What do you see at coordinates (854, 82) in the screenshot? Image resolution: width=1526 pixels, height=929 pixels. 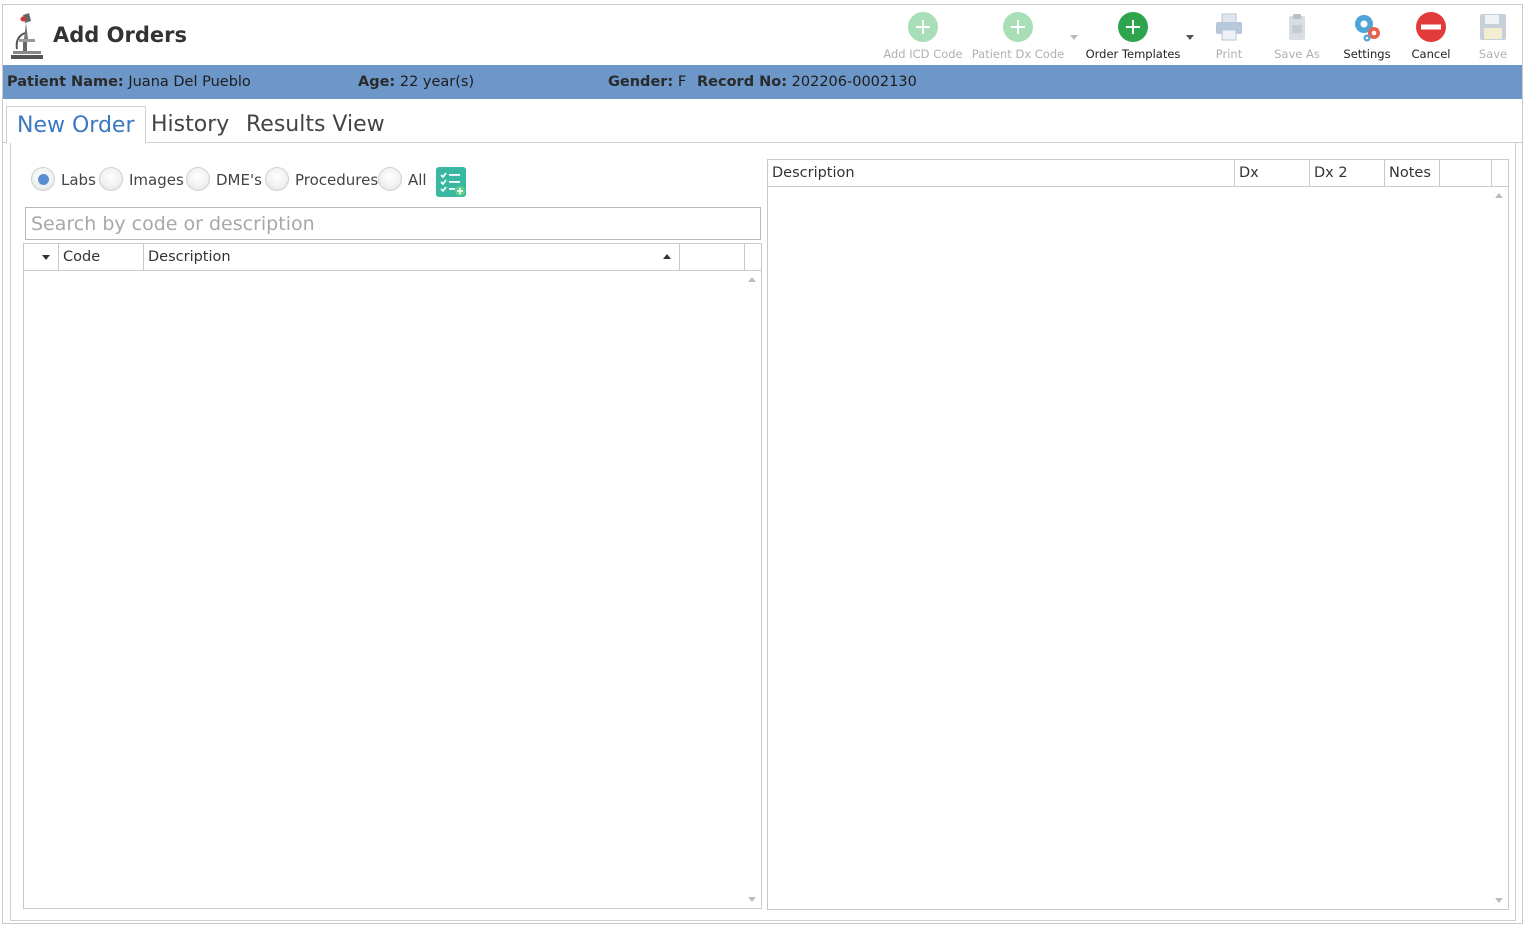 I see `record-value: 202206-0002130` at bounding box center [854, 82].